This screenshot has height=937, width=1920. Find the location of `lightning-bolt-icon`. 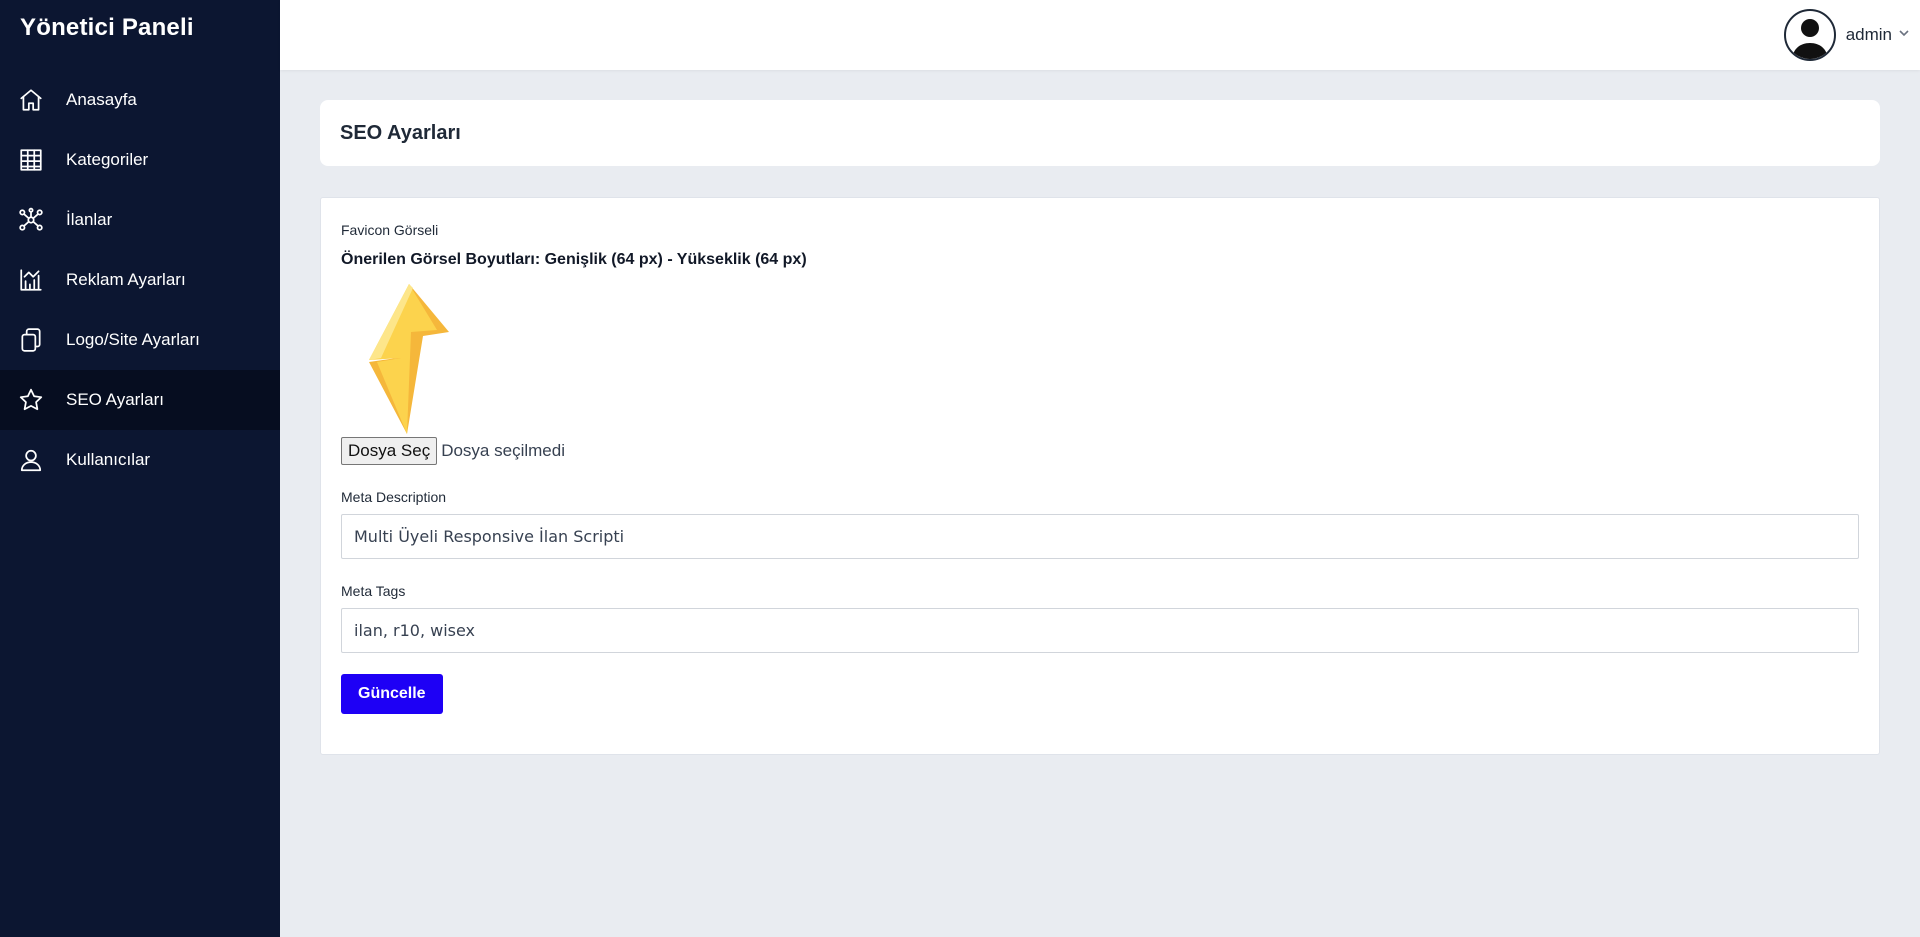

lightning-bolt-icon is located at coordinates (405, 359).